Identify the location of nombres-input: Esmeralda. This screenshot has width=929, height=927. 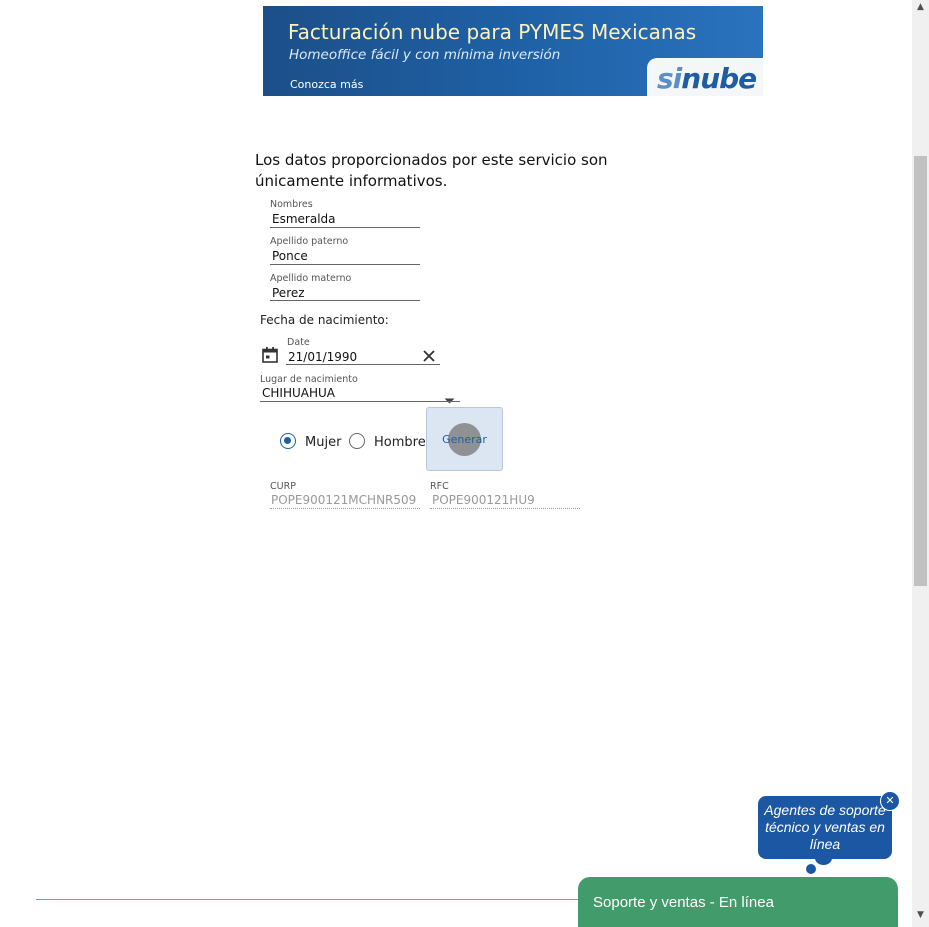
(304, 219).